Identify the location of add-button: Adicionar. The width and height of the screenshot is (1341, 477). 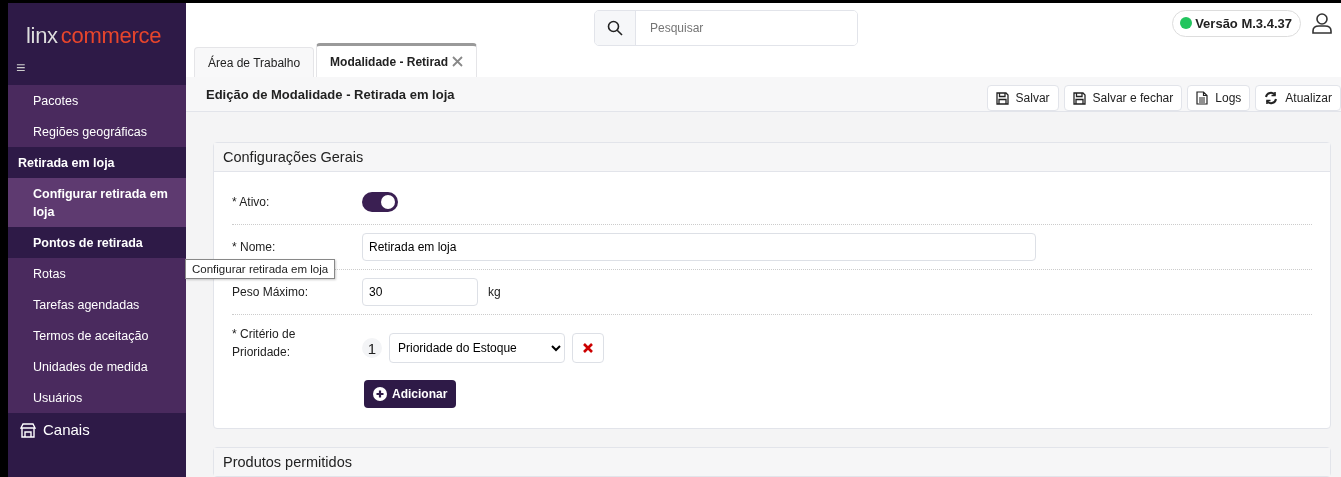
(410, 394).